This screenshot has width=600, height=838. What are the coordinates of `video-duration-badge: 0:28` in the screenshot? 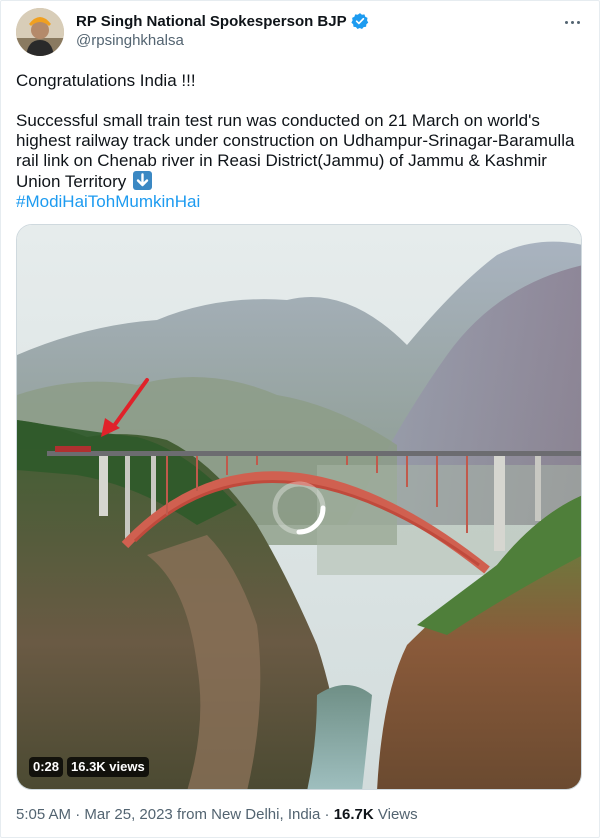 It's located at (46, 767).